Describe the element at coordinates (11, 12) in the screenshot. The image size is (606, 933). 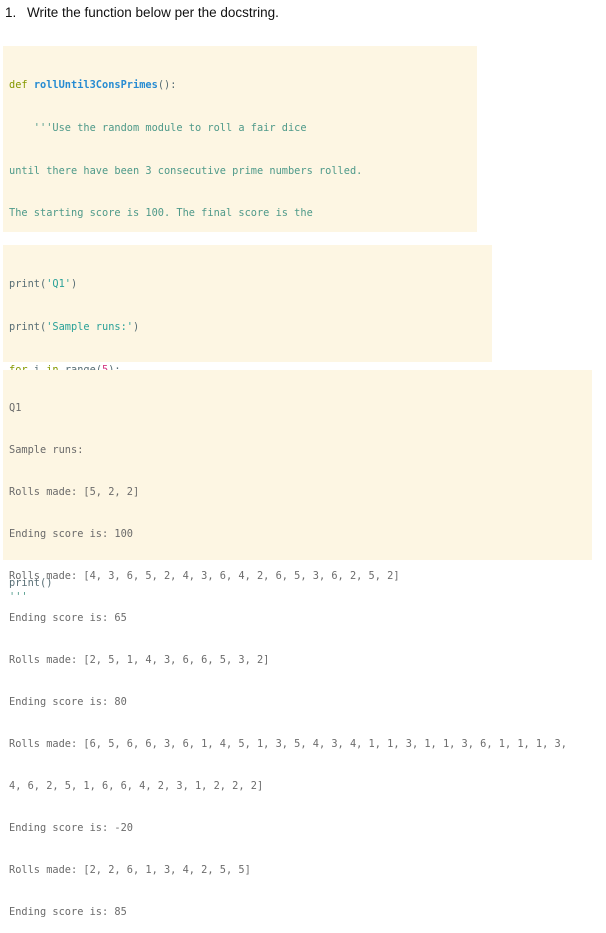
I see `question-number: 1.` at that location.